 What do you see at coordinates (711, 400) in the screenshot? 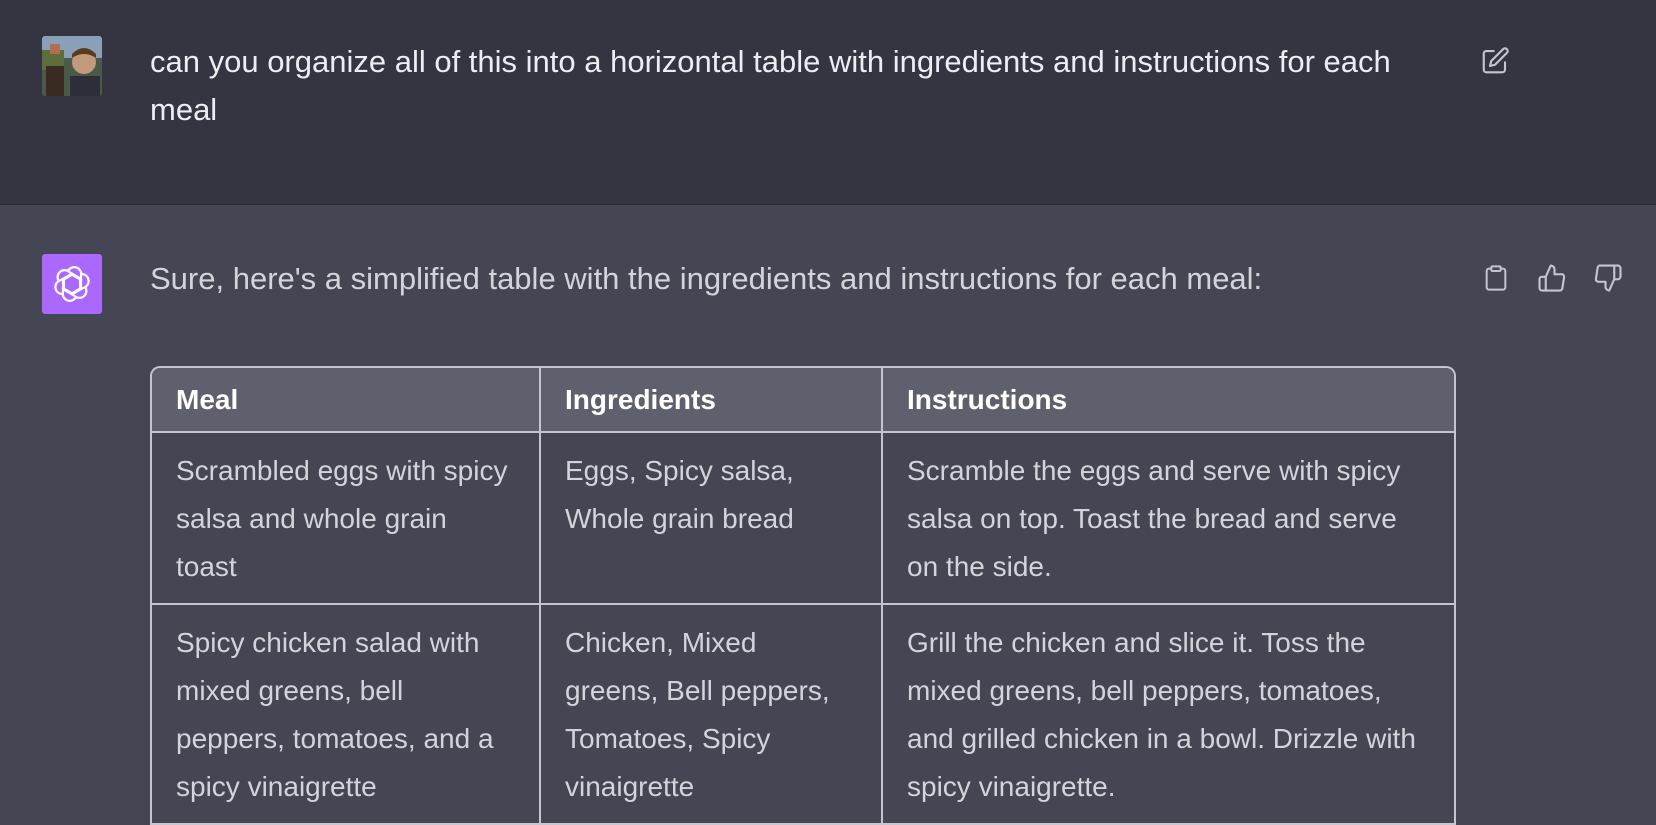
I see `header-ingredients: Ingredients` at bounding box center [711, 400].